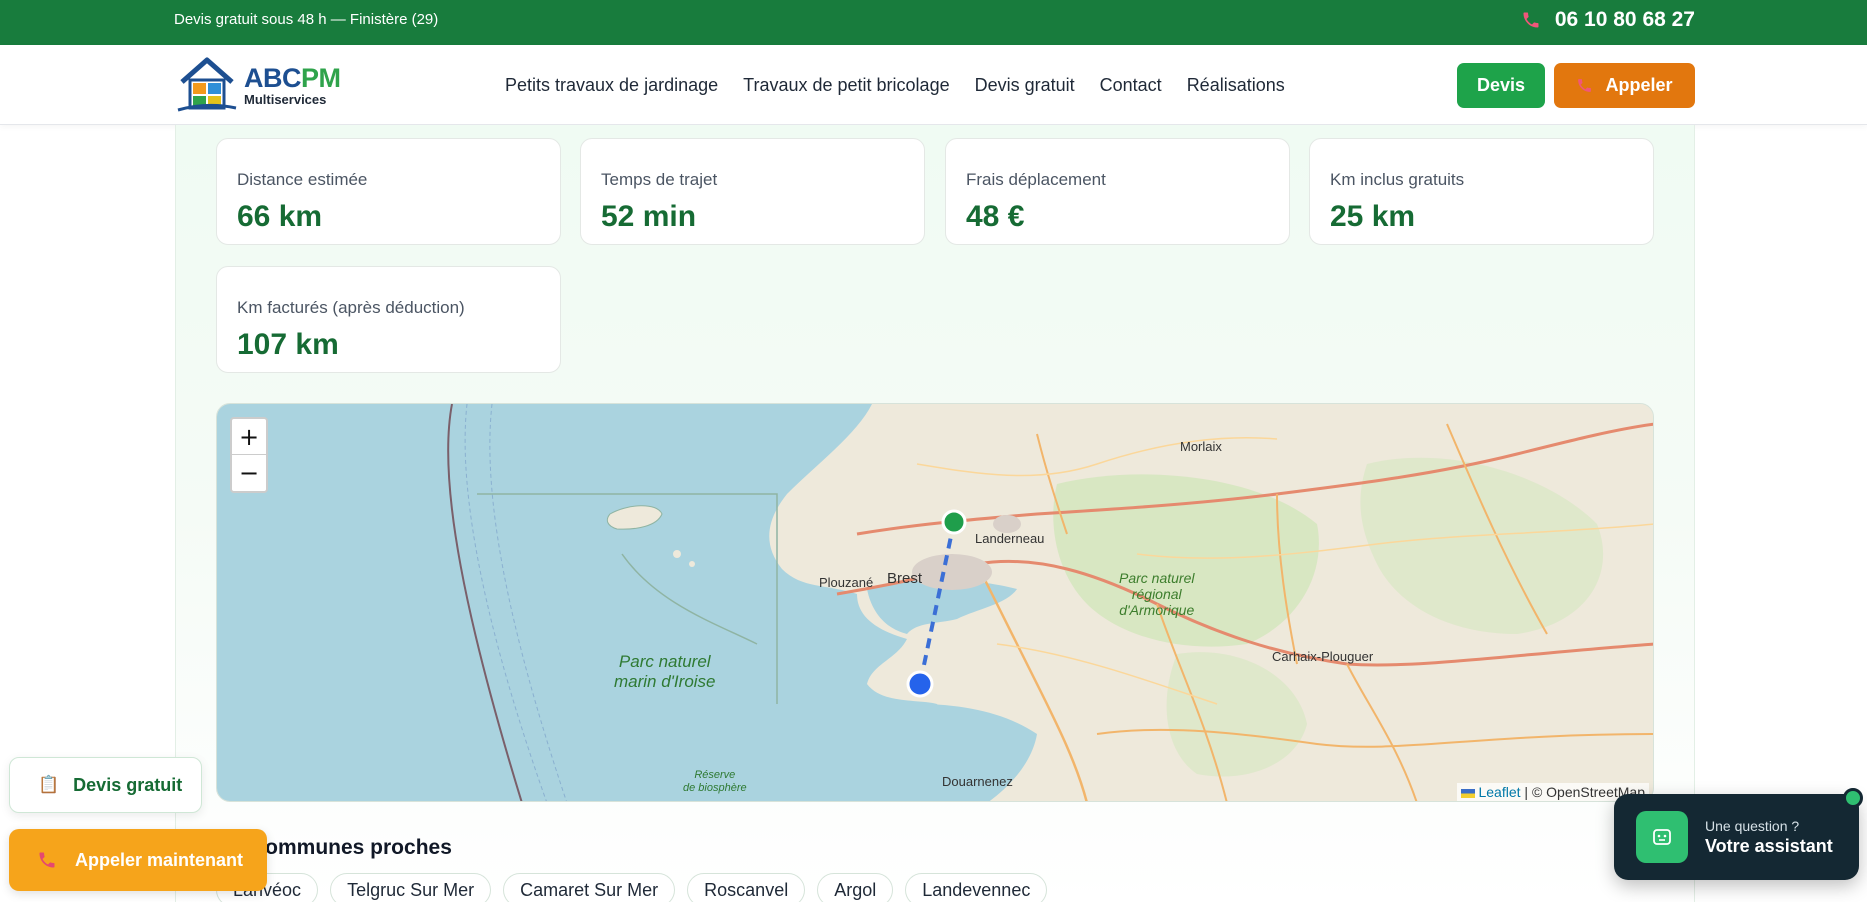 This screenshot has width=1867, height=902. What do you see at coordinates (1397, 179) in the screenshot?
I see `stat-label: Km inclus gratuits` at bounding box center [1397, 179].